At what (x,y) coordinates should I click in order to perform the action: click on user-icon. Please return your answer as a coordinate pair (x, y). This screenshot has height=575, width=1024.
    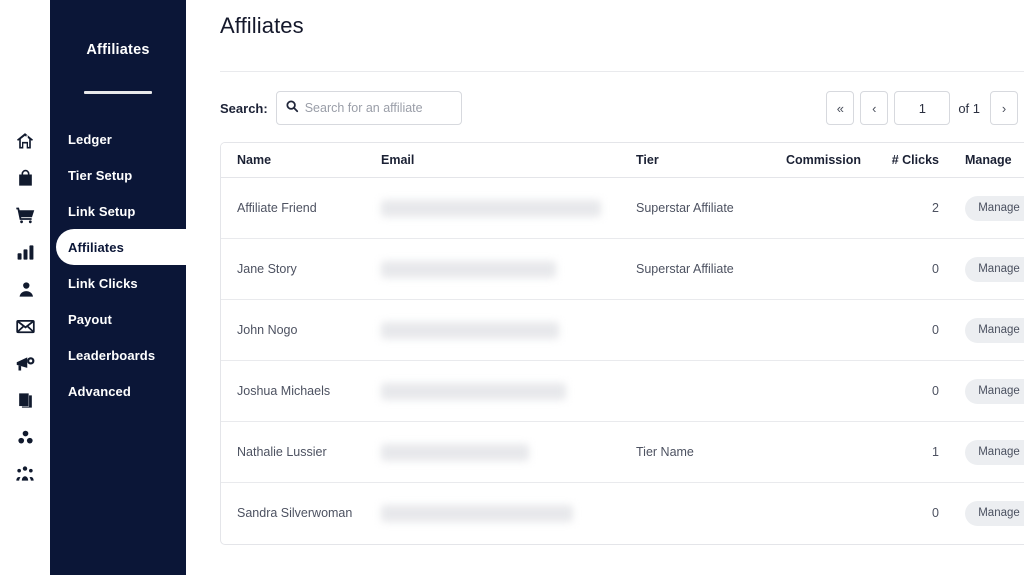
    Looking at the image, I should click on (25, 289).